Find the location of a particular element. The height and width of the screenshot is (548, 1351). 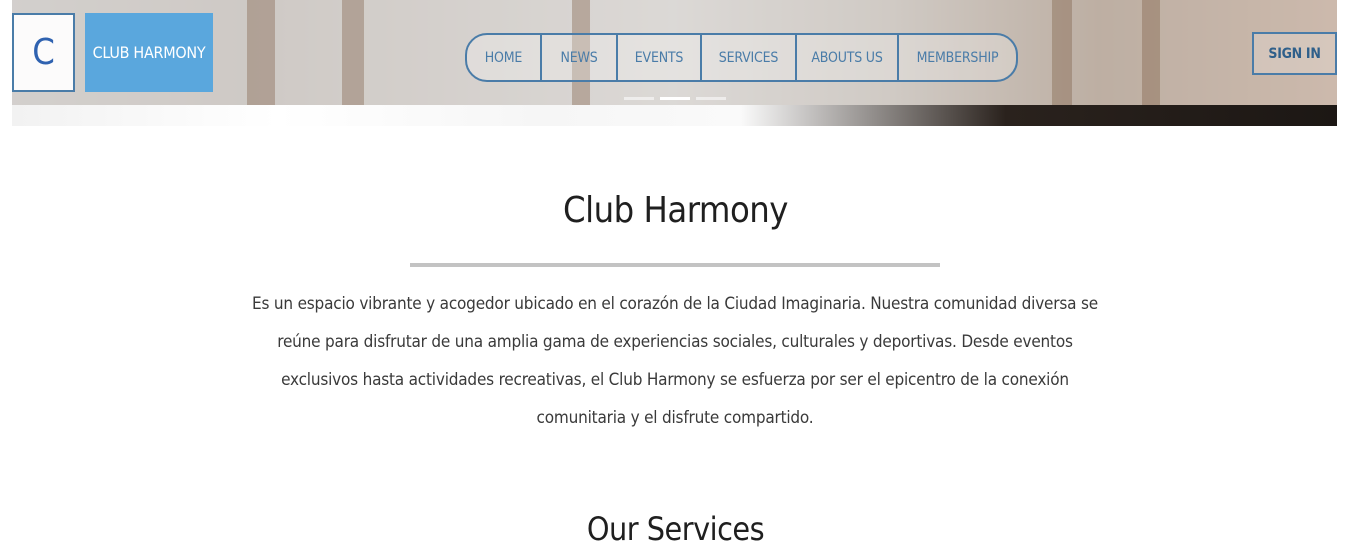

carousel-indicators is located at coordinates (675, 98).